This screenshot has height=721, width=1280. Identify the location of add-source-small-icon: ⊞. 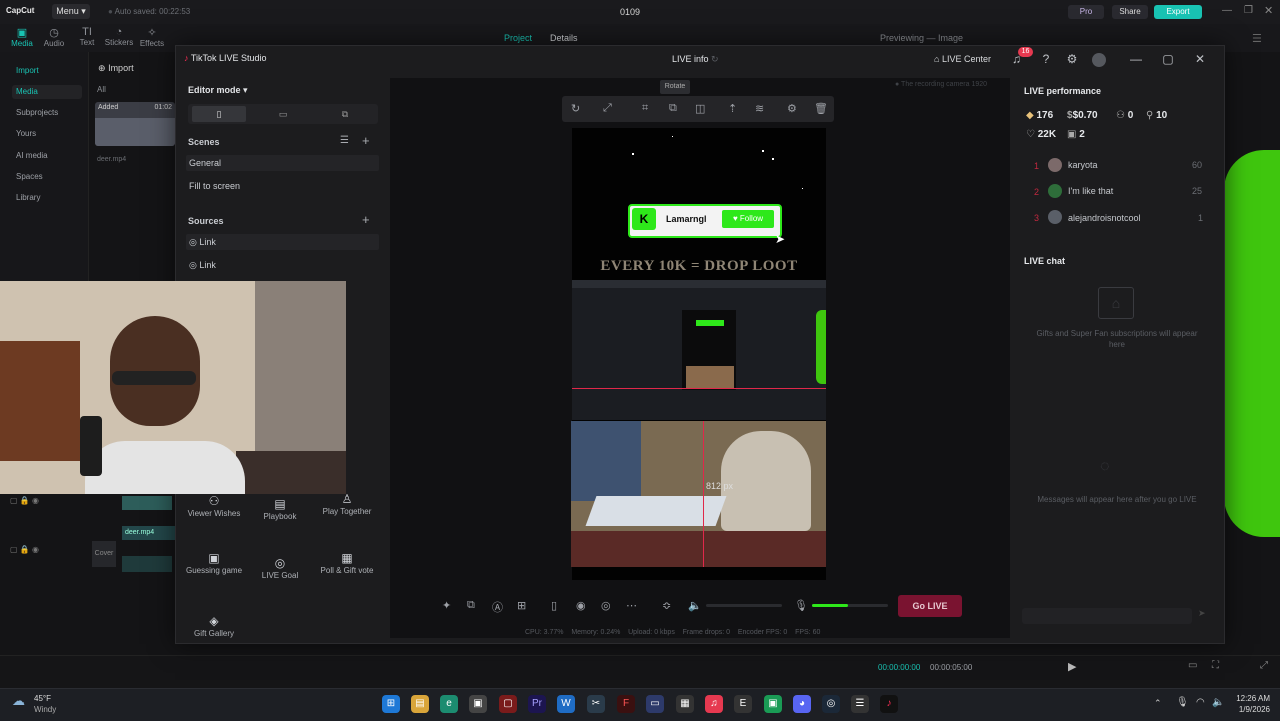
(521, 605).